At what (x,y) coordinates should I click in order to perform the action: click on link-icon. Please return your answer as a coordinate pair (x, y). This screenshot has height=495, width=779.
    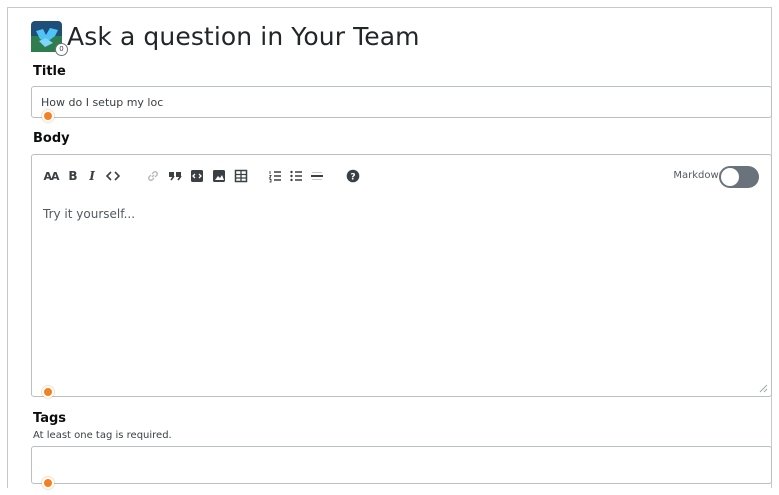
    Looking at the image, I should click on (153, 176).